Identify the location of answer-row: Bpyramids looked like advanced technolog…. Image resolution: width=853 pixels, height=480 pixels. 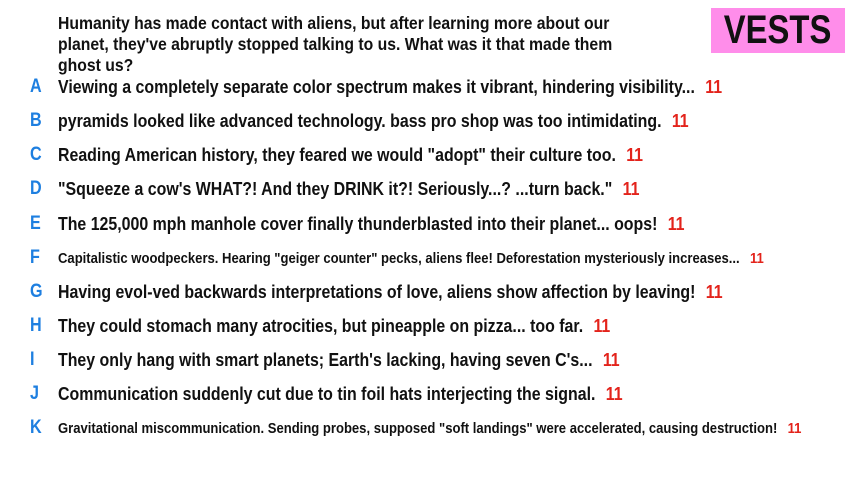
(426, 121).